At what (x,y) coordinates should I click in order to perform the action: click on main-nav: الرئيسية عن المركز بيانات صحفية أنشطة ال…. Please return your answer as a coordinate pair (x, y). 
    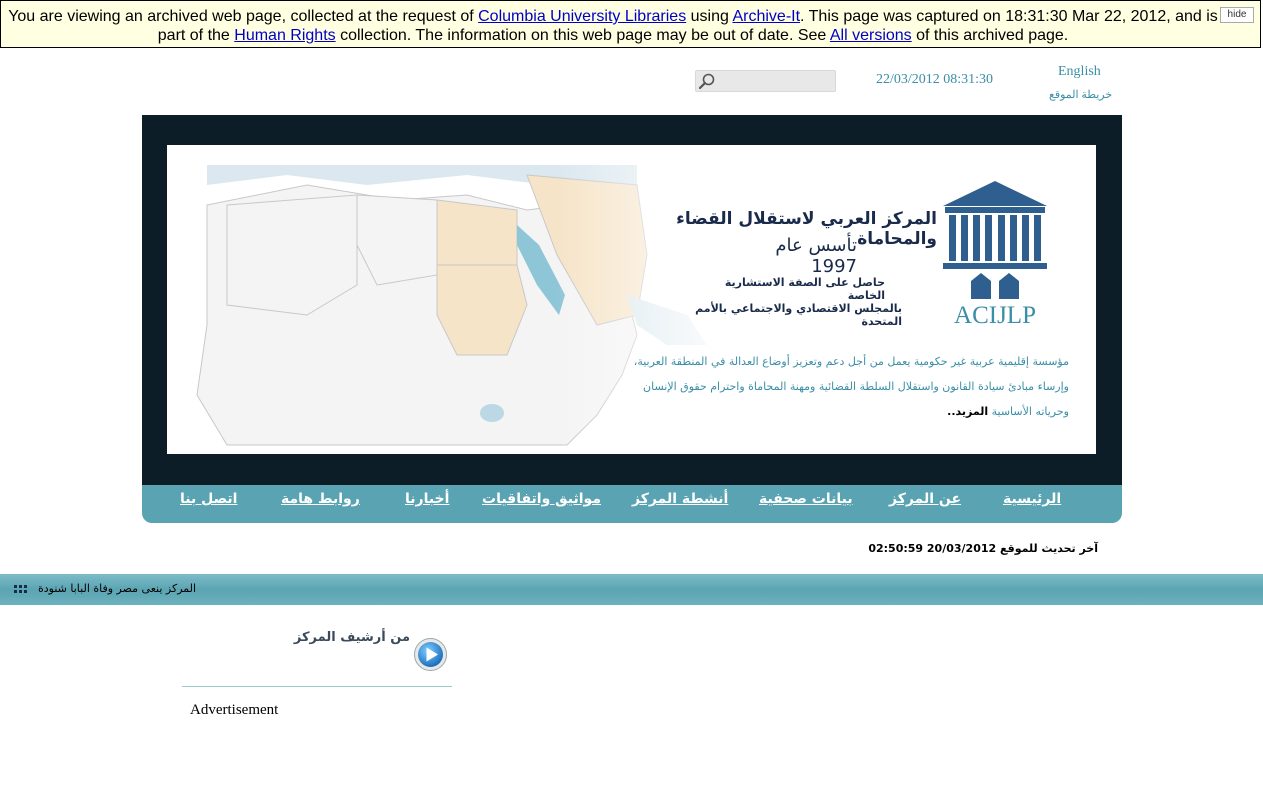
    Looking at the image, I should click on (632, 504).